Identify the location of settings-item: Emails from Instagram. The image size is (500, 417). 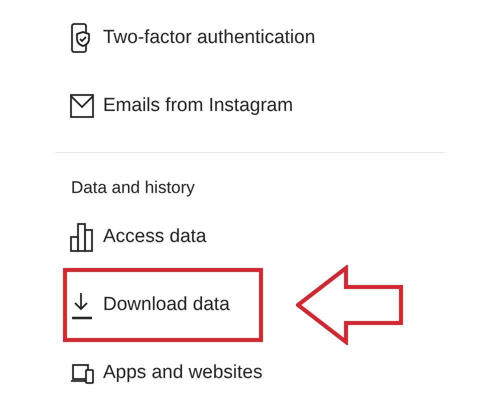
(178, 106).